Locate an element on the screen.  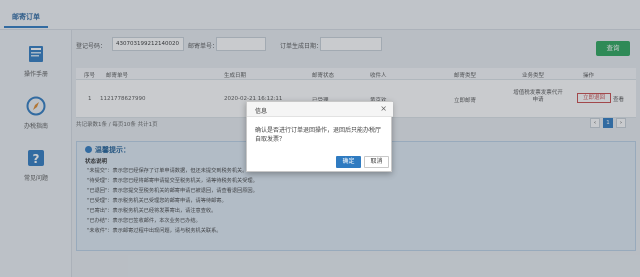
cancel-button: 取消 is located at coordinates (376, 162).